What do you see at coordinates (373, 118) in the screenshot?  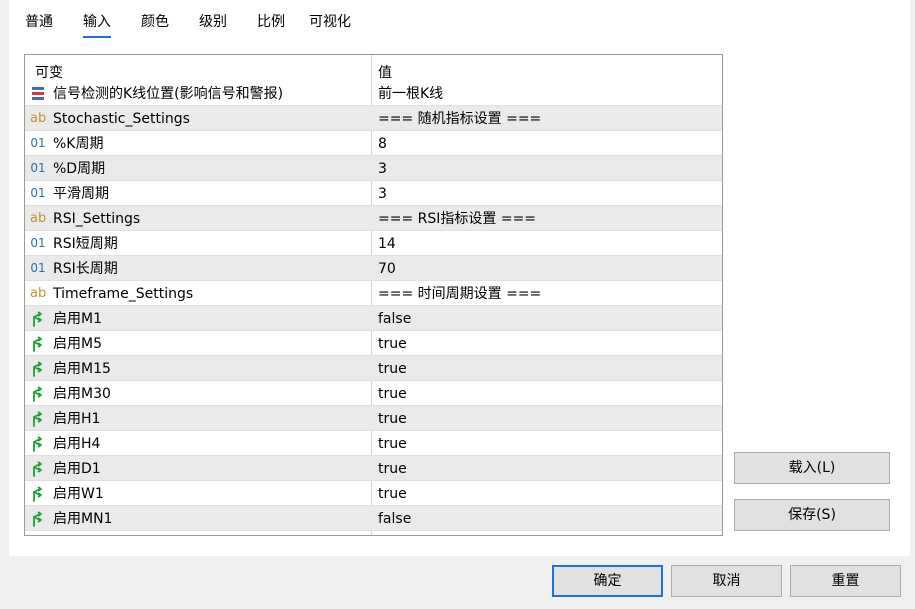 I see `table-row: ab Stochastic_Settings === 随机指标设置 ===` at bounding box center [373, 118].